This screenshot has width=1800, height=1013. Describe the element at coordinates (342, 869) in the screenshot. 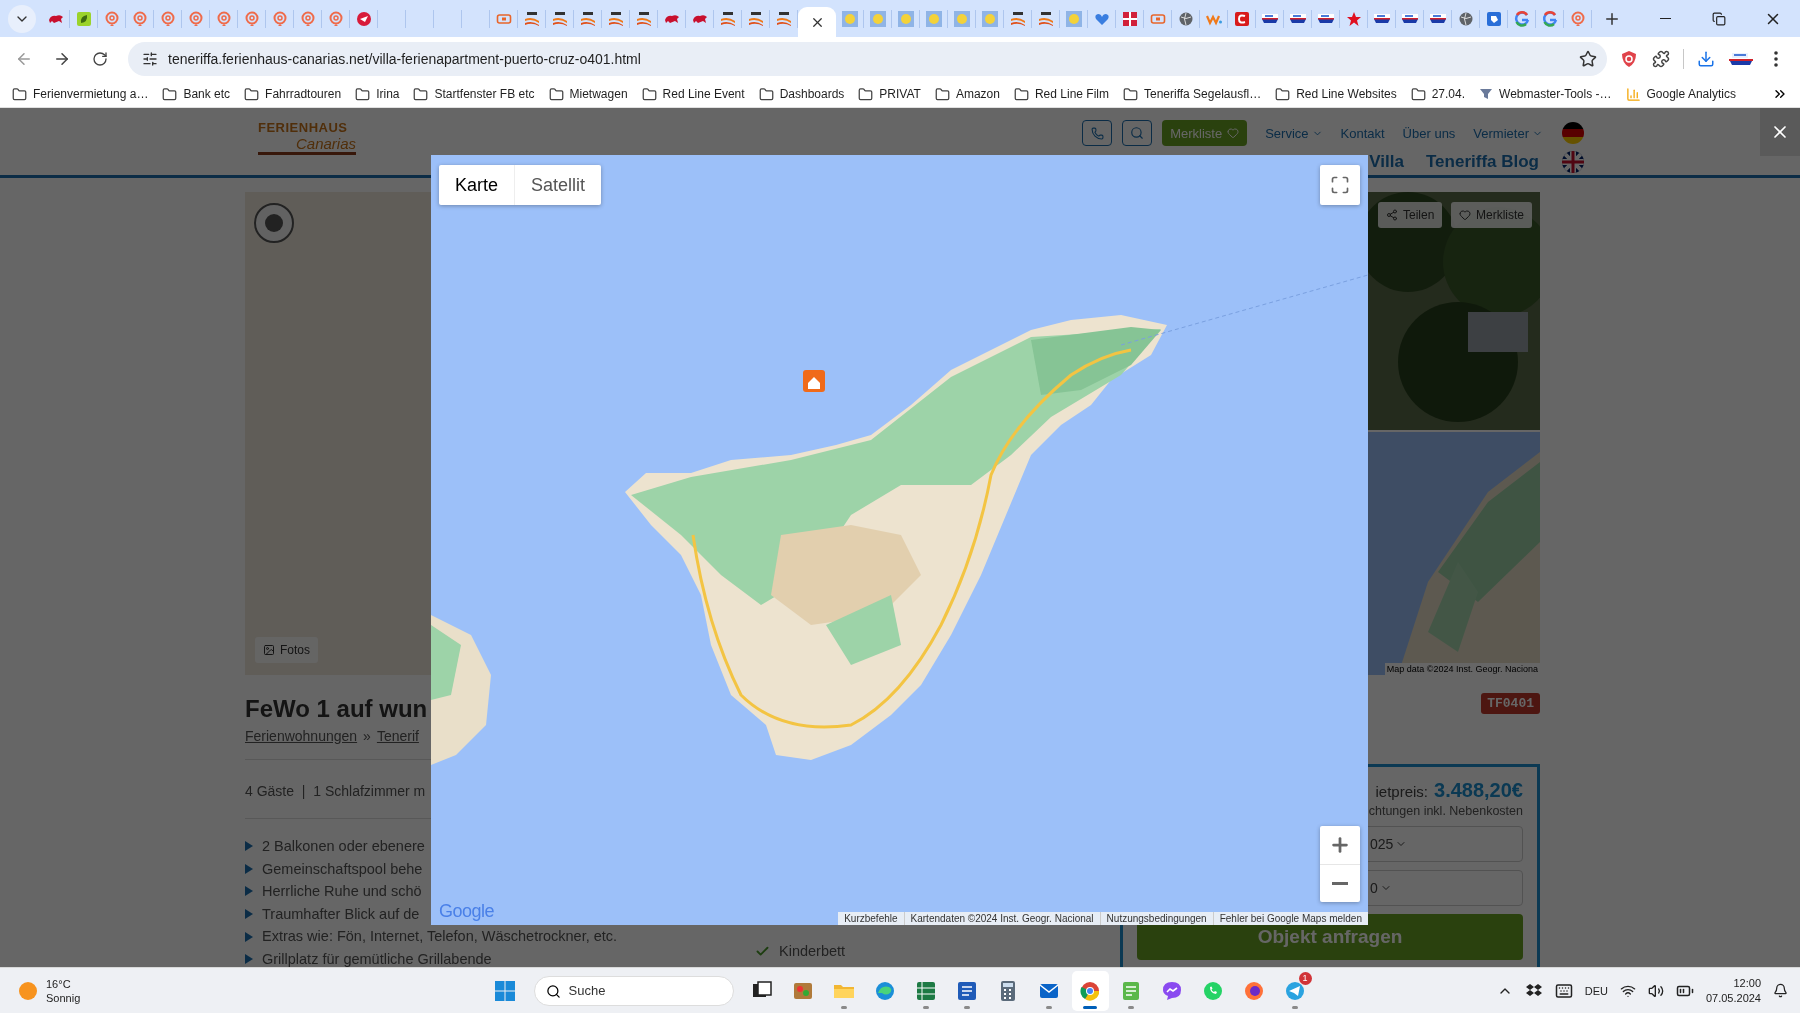

I see `highlight-text: Gemeinschaftspool behe` at that location.